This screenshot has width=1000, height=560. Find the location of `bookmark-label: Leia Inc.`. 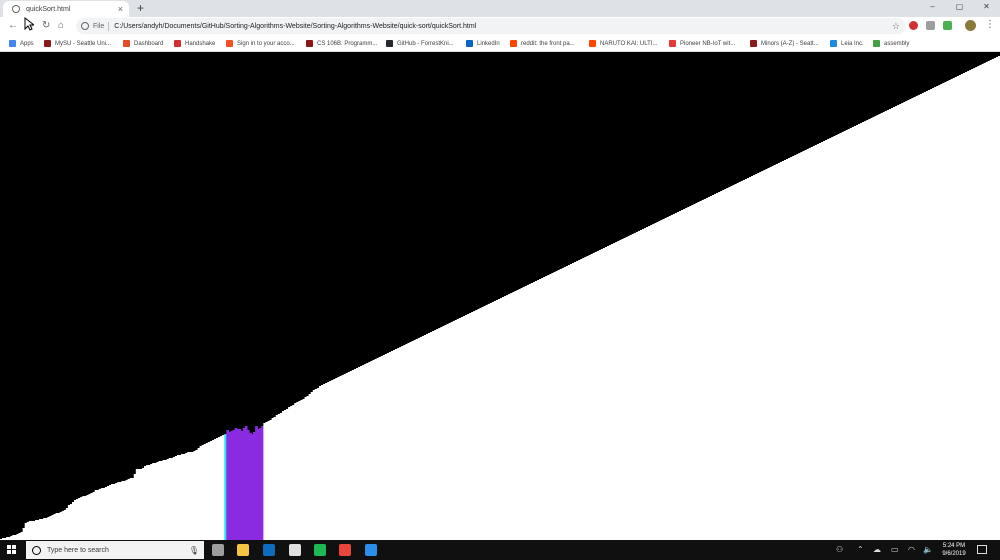

bookmark-label: Leia Inc. is located at coordinates (852, 43).